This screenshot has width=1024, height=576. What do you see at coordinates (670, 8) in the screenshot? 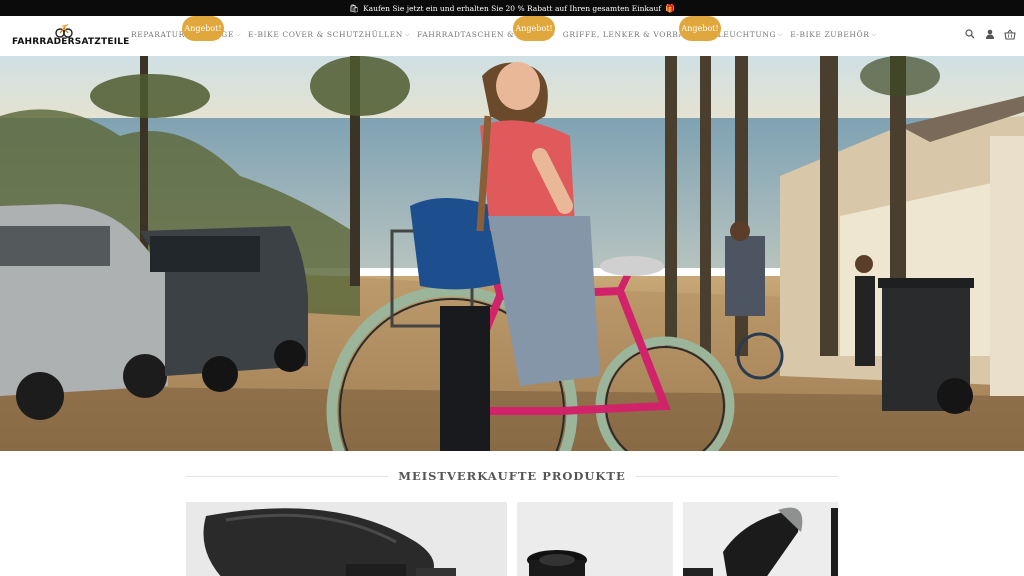
I see `gift-icon: 🎁` at bounding box center [670, 8].